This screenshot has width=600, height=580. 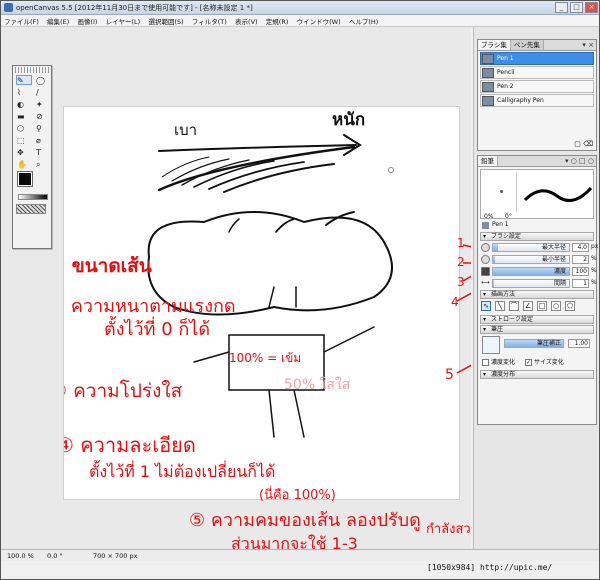 What do you see at coordinates (500, 196) in the screenshot?
I see `tip-preview: 0% 0°` at bounding box center [500, 196].